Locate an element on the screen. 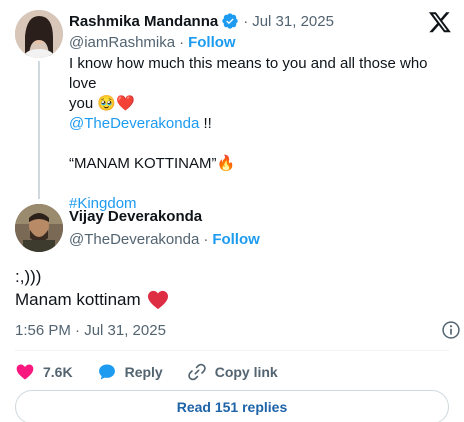 The width and height of the screenshot is (464, 422). fire-emoji: 🔥 is located at coordinates (226, 163).